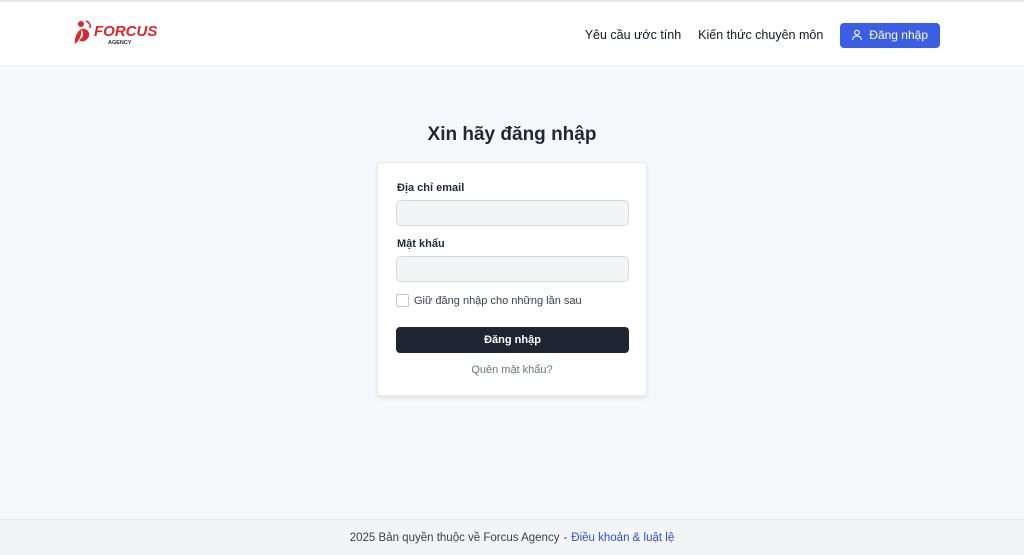 This screenshot has width=1024, height=555. Describe the element at coordinates (512, 213) in the screenshot. I see `email-field` at that location.